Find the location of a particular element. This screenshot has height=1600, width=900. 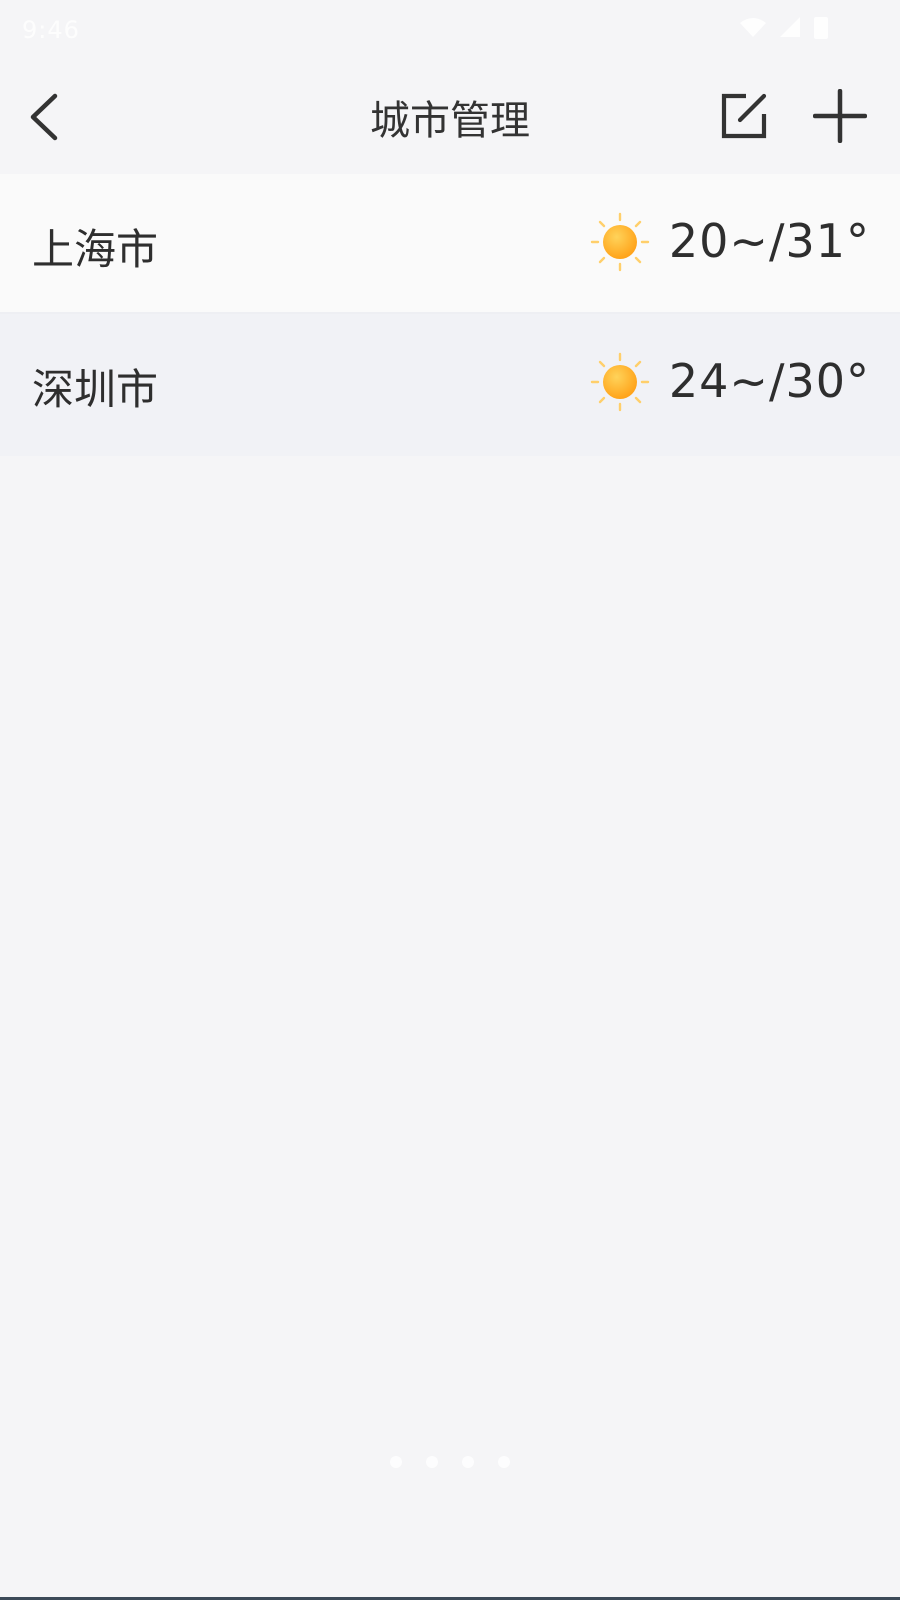

add-button is located at coordinates (840, 116).